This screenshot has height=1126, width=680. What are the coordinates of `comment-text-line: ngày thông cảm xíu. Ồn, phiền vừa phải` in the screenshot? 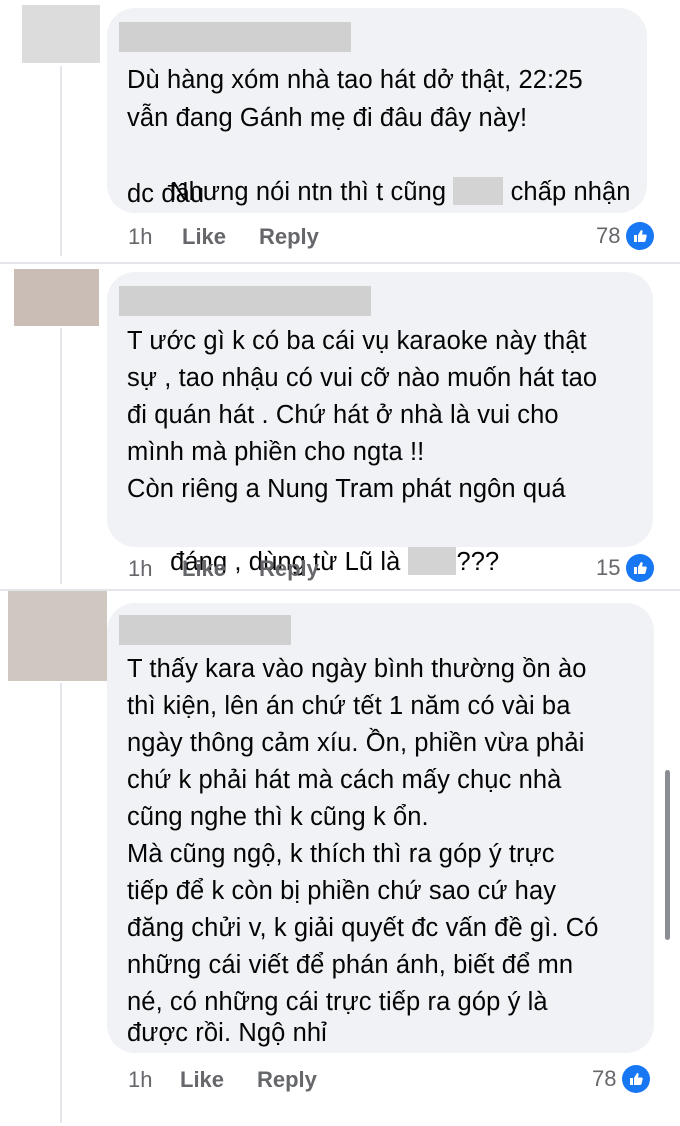 It's located at (356, 743).